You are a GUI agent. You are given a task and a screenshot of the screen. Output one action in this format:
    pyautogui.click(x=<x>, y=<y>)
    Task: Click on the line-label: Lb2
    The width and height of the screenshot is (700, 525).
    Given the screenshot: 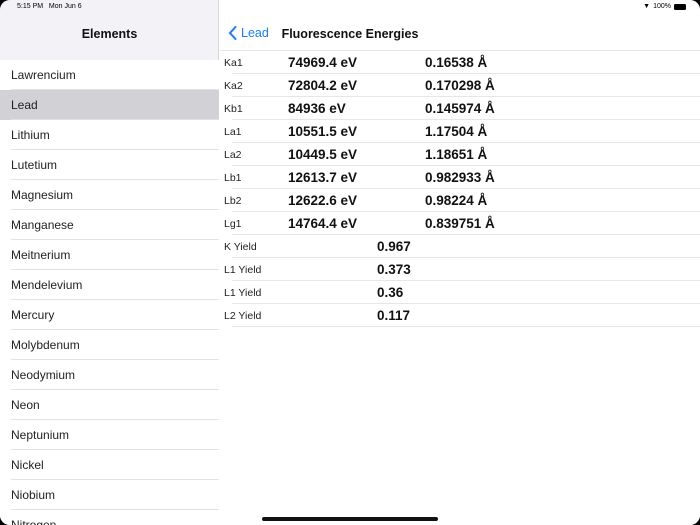 What is the action you would take?
    pyautogui.click(x=233, y=200)
    